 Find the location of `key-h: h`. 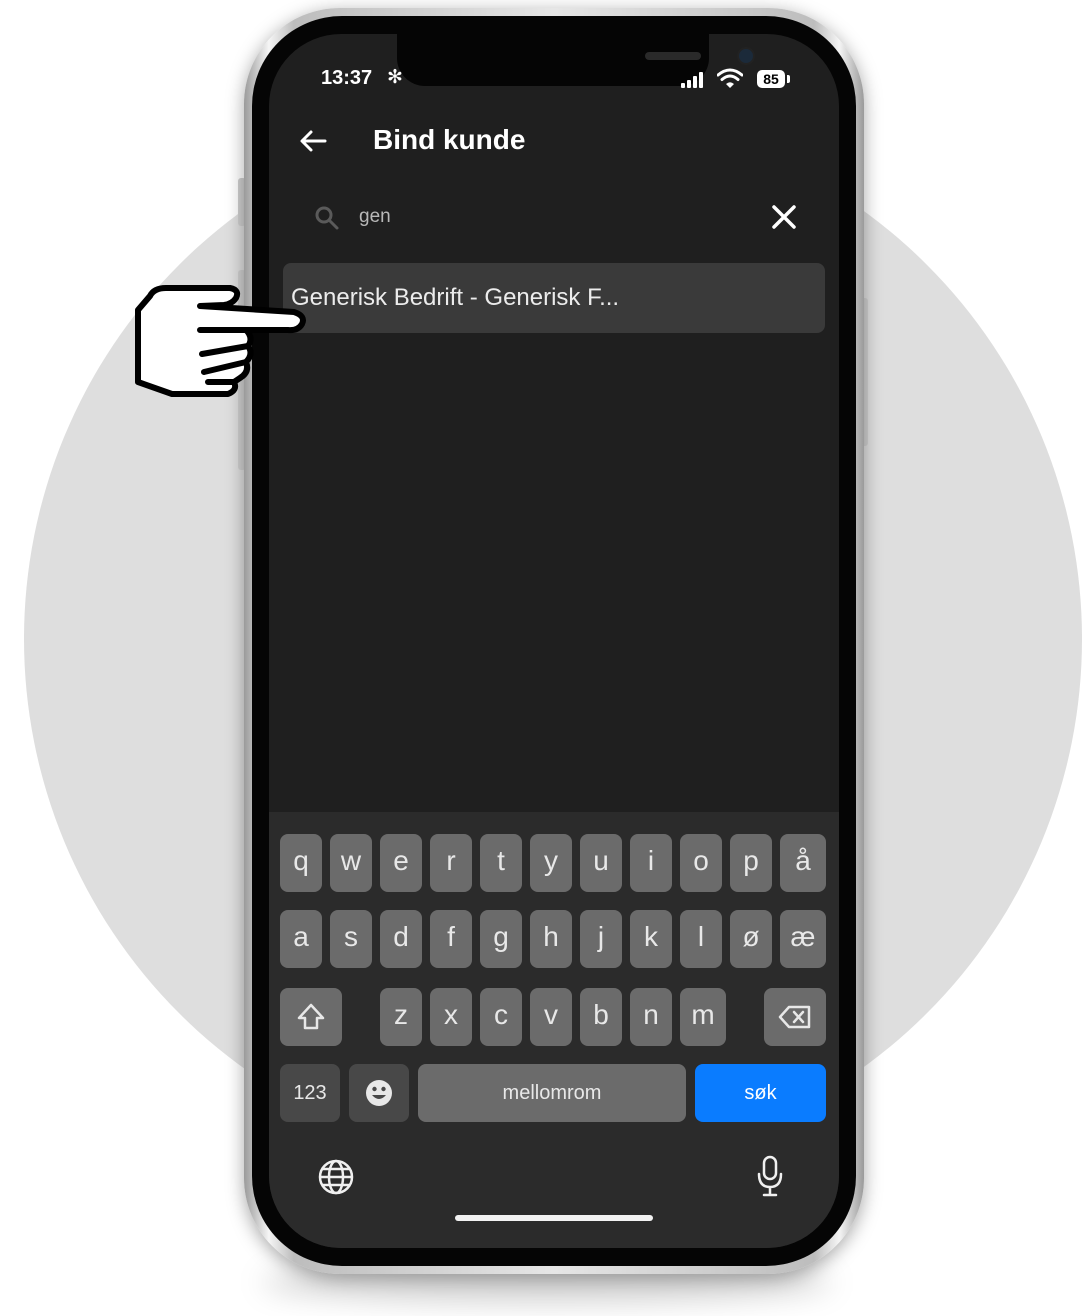

key-h: h is located at coordinates (551, 939).